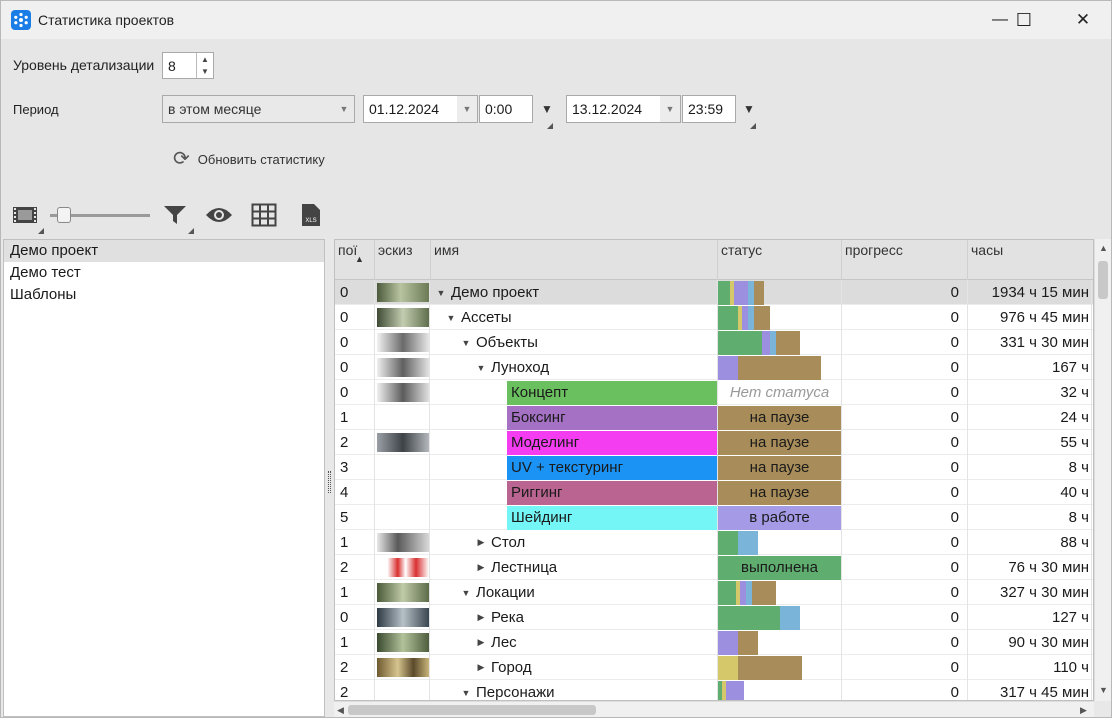 This screenshot has width=1112, height=718. What do you see at coordinates (100, 215) in the screenshot?
I see `thumbnail-size-slider` at bounding box center [100, 215].